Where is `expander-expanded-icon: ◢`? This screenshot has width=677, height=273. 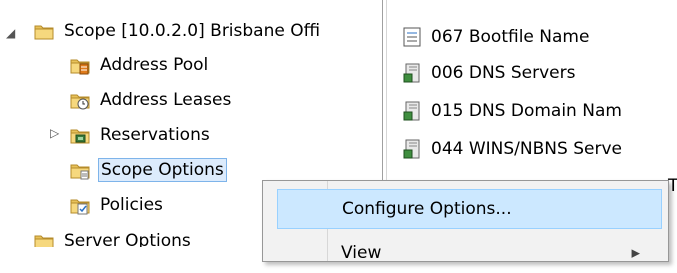
expander-expanded-icon: ◢ is located at coordinates (10, 33).